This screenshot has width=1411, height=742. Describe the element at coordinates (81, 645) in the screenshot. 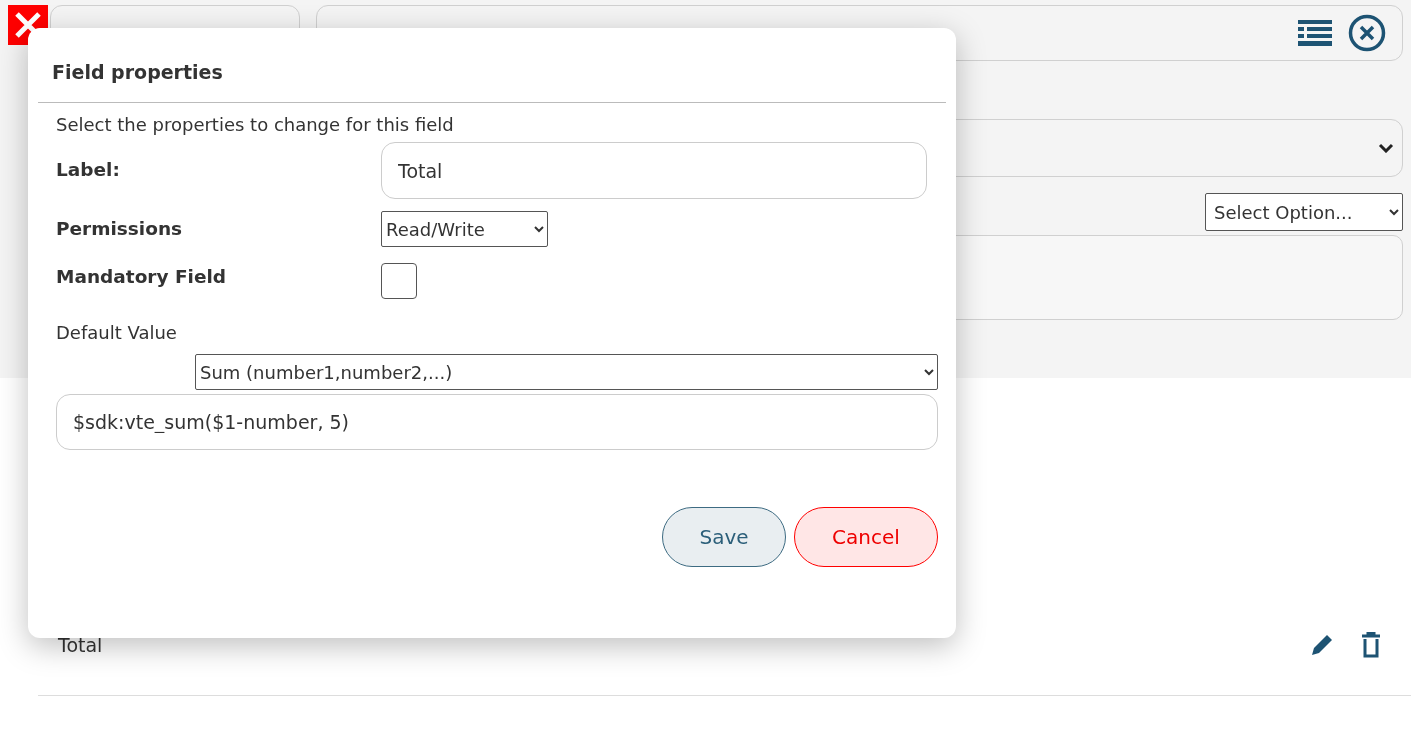

I see `row-label: Total` at that location.